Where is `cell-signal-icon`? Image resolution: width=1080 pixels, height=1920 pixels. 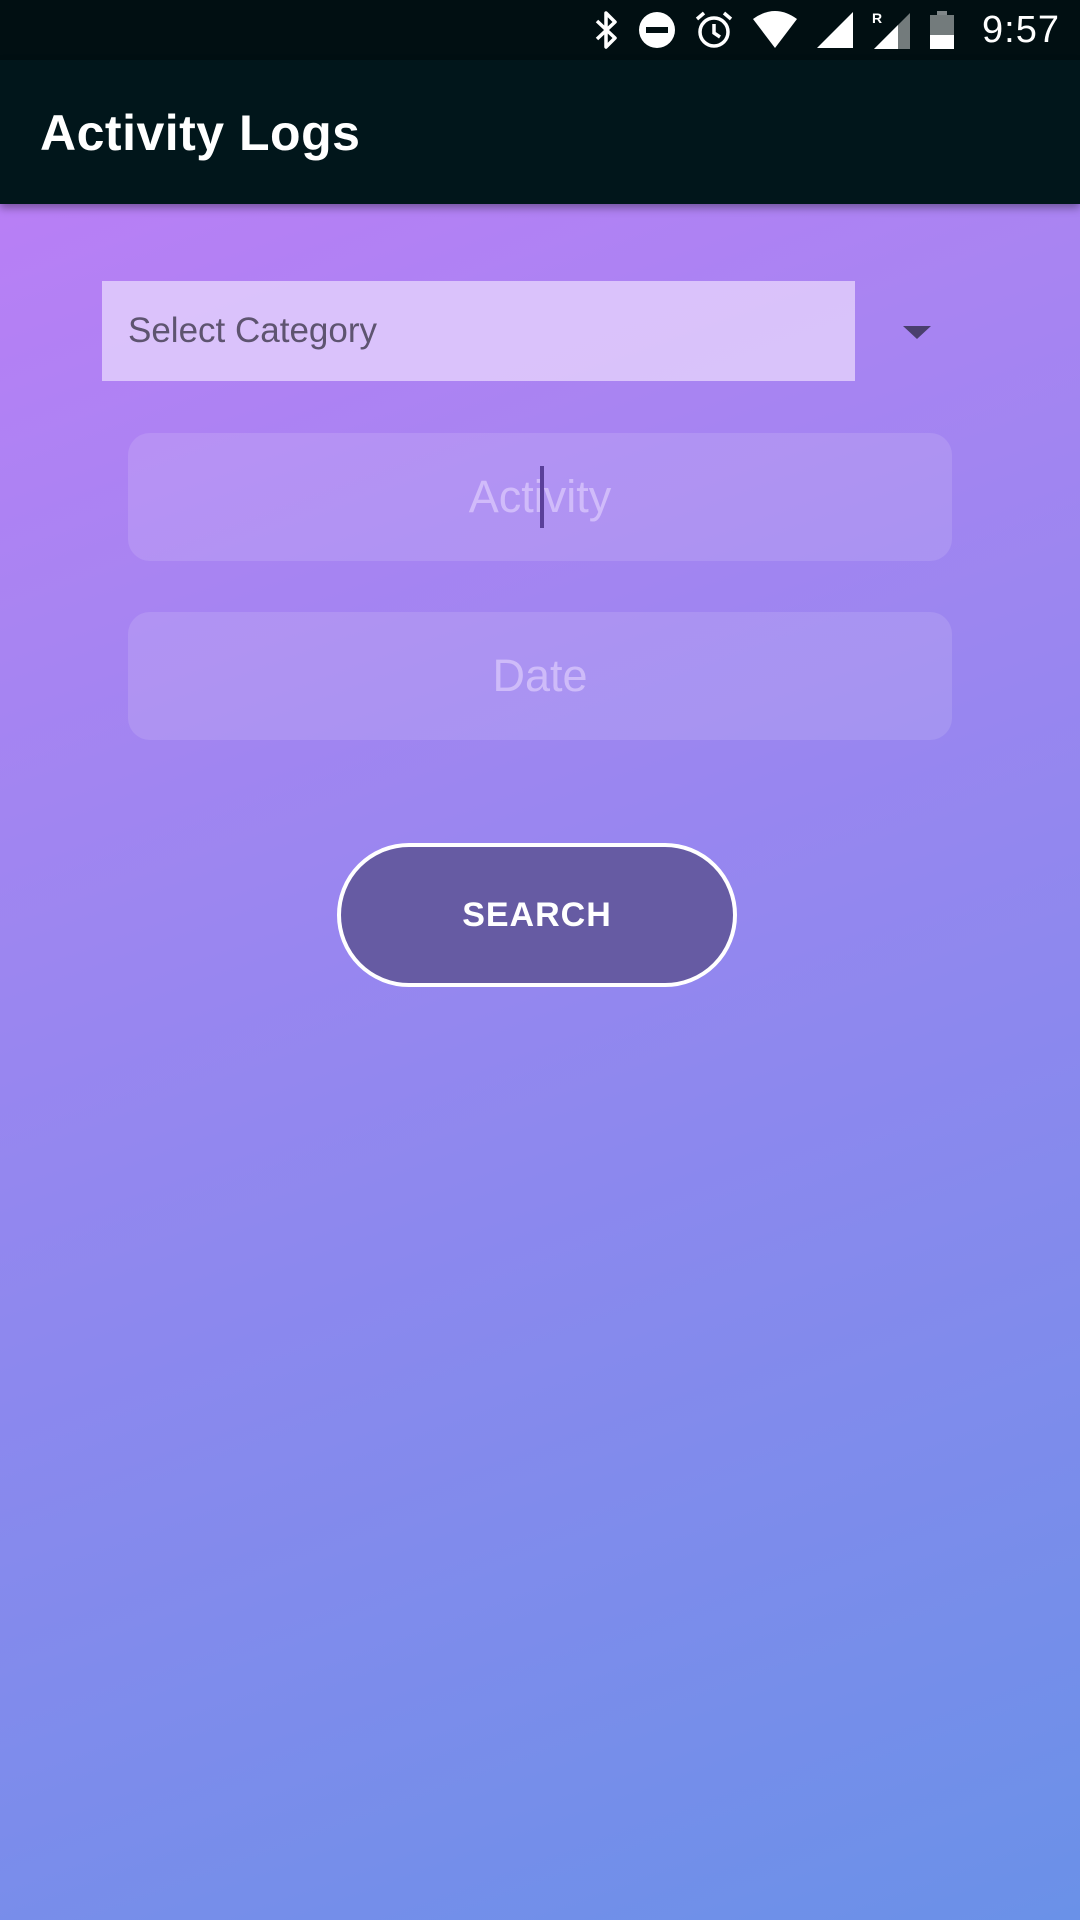 cell-signal-icon is located at coordinates (835, 30).